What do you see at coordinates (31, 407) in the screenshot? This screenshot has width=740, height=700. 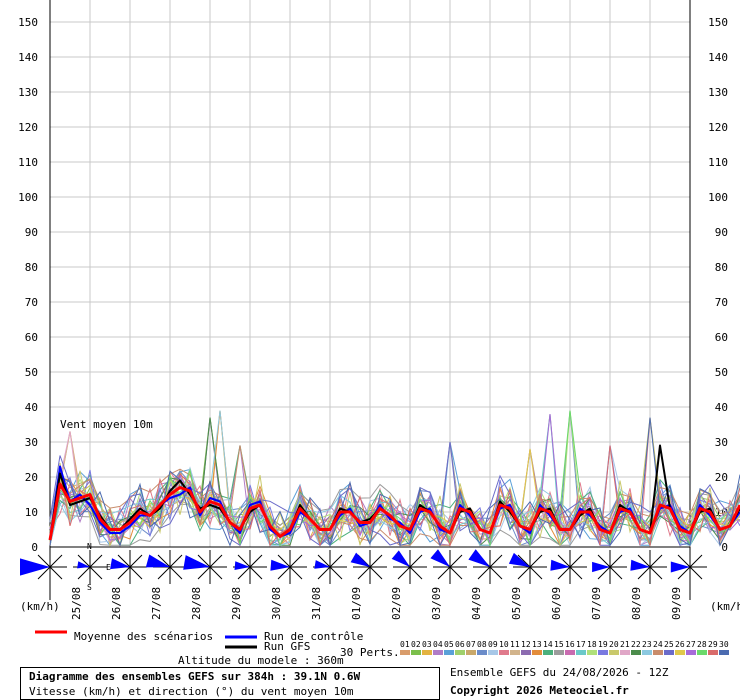 I see `y-tick-label-left: 40` at bounding box center [31, 407].